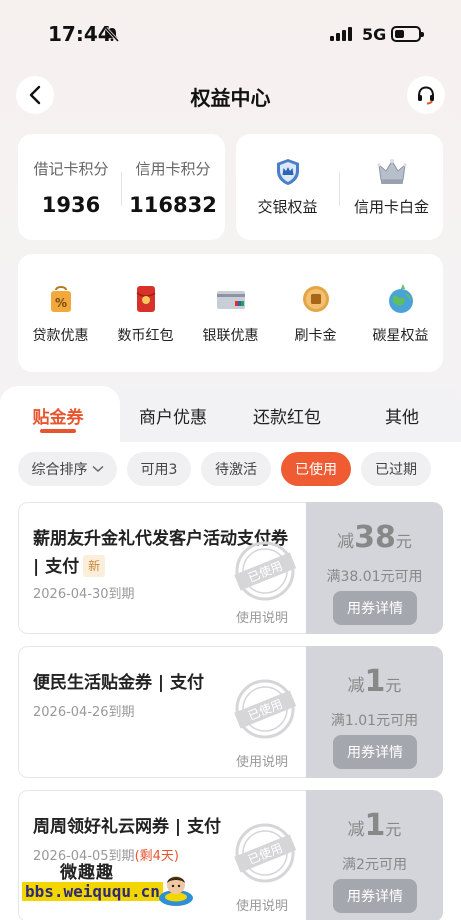 The width and height of the screenshot is (461, 920). I want to click on coupon-condition: 满1.01元可用, so click(374, 721).